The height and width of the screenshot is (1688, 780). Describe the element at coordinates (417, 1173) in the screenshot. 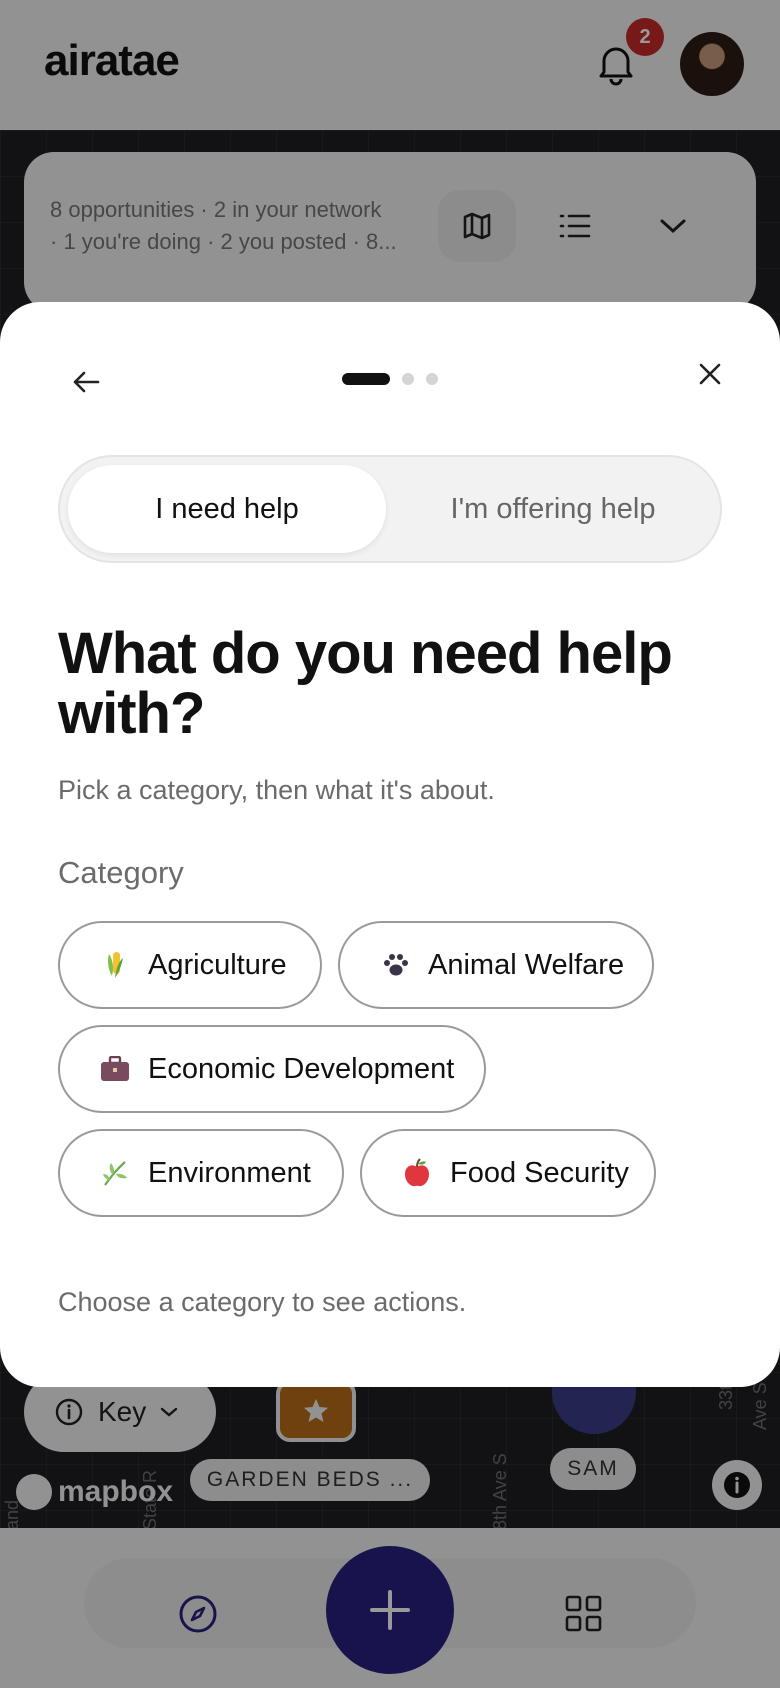

I see `apple-icon` at that location.